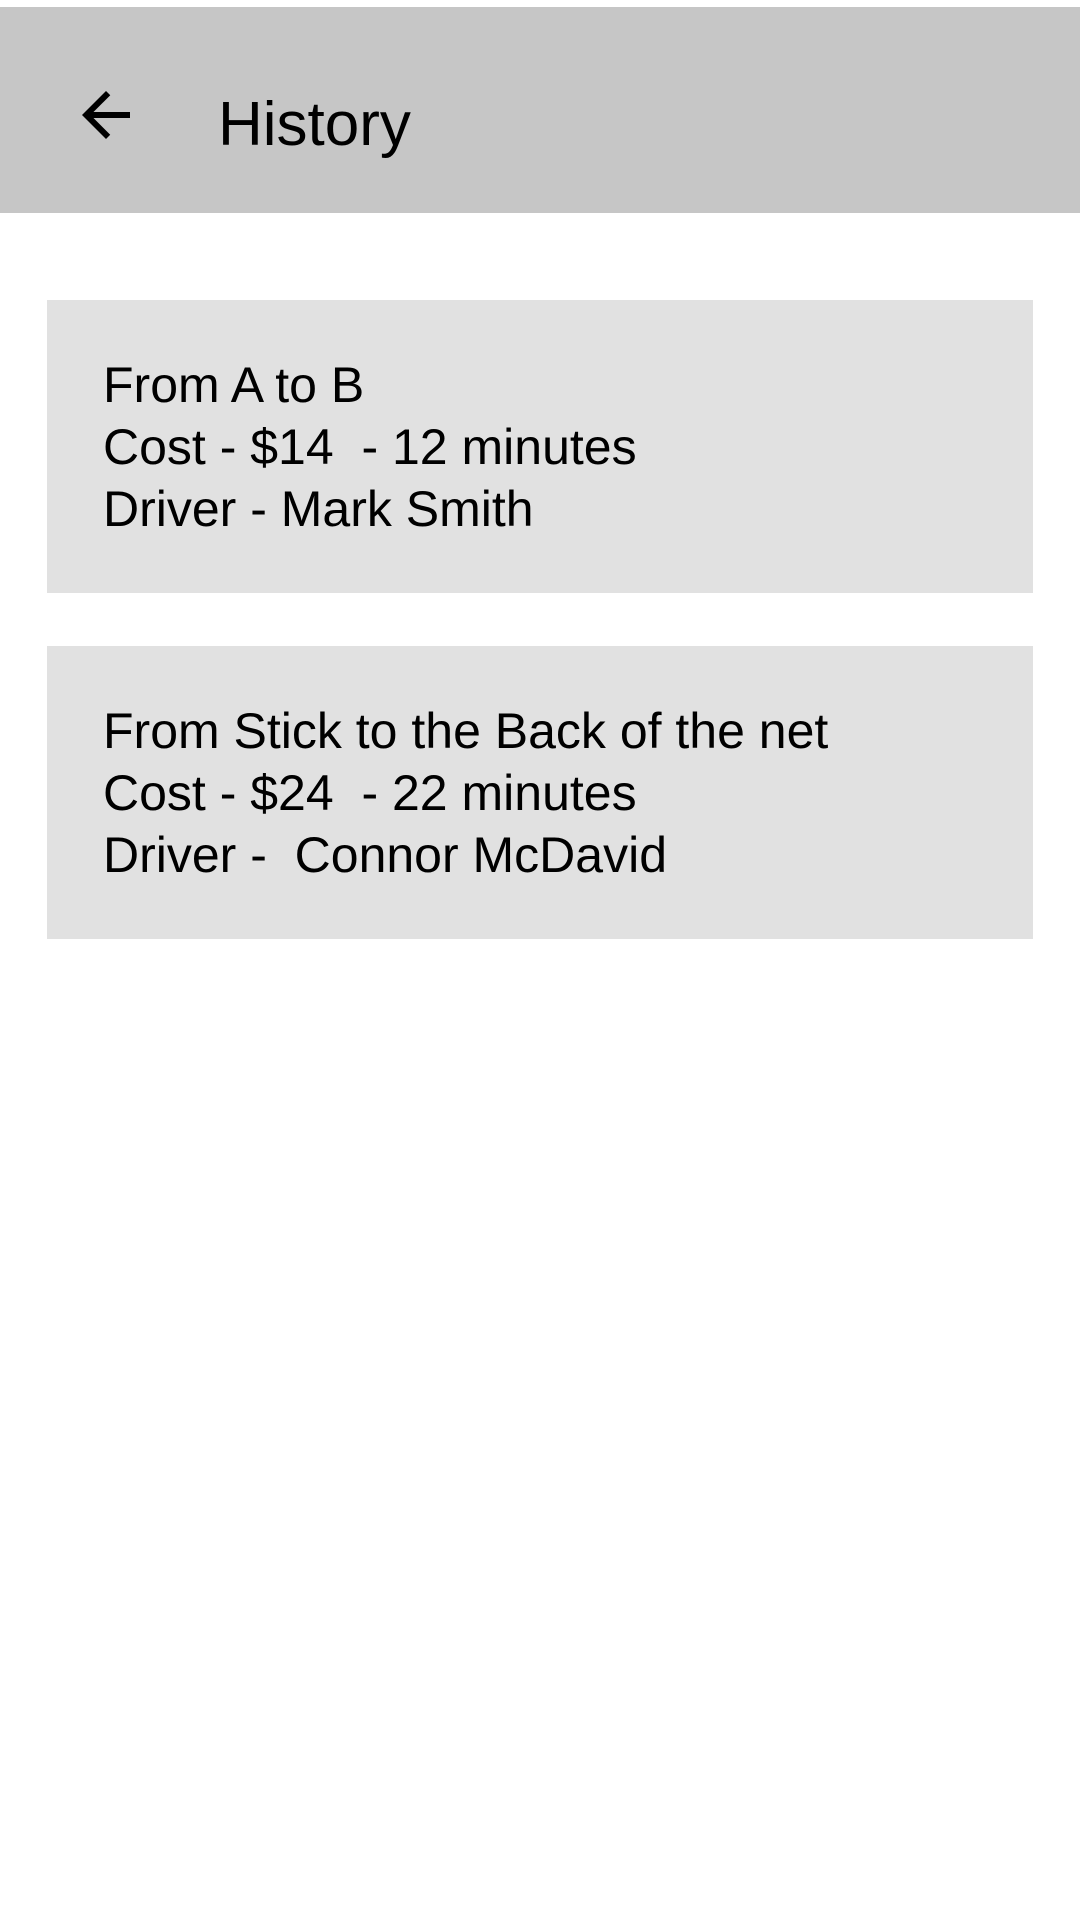 The height and width of the screenshot is (1920, 1080). I want to click on trip-route: From Stick to the Back of the net, so click(466, 731).